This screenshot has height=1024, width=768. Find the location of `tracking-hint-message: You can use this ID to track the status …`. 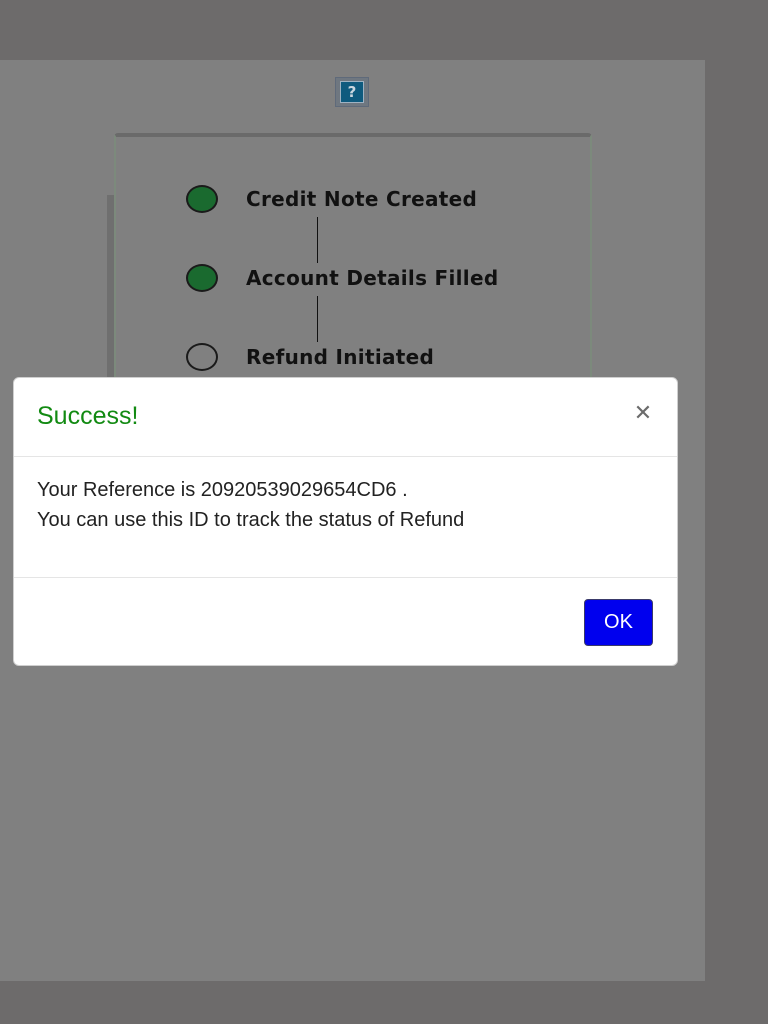

tracking-hint-message: You can use this ID to track the status … is located at coordinates (251, 520).